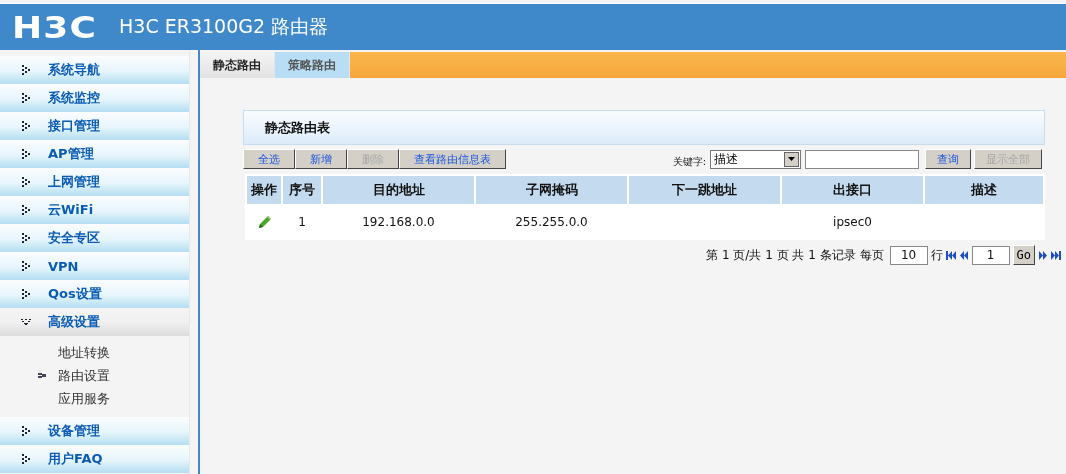 The height and width of the screenshot is (474, 1066). What do you see at coordinates (321, 159) in the screenshot?
I see `toolbar-button: 新增` at bounding box center [321, 159].